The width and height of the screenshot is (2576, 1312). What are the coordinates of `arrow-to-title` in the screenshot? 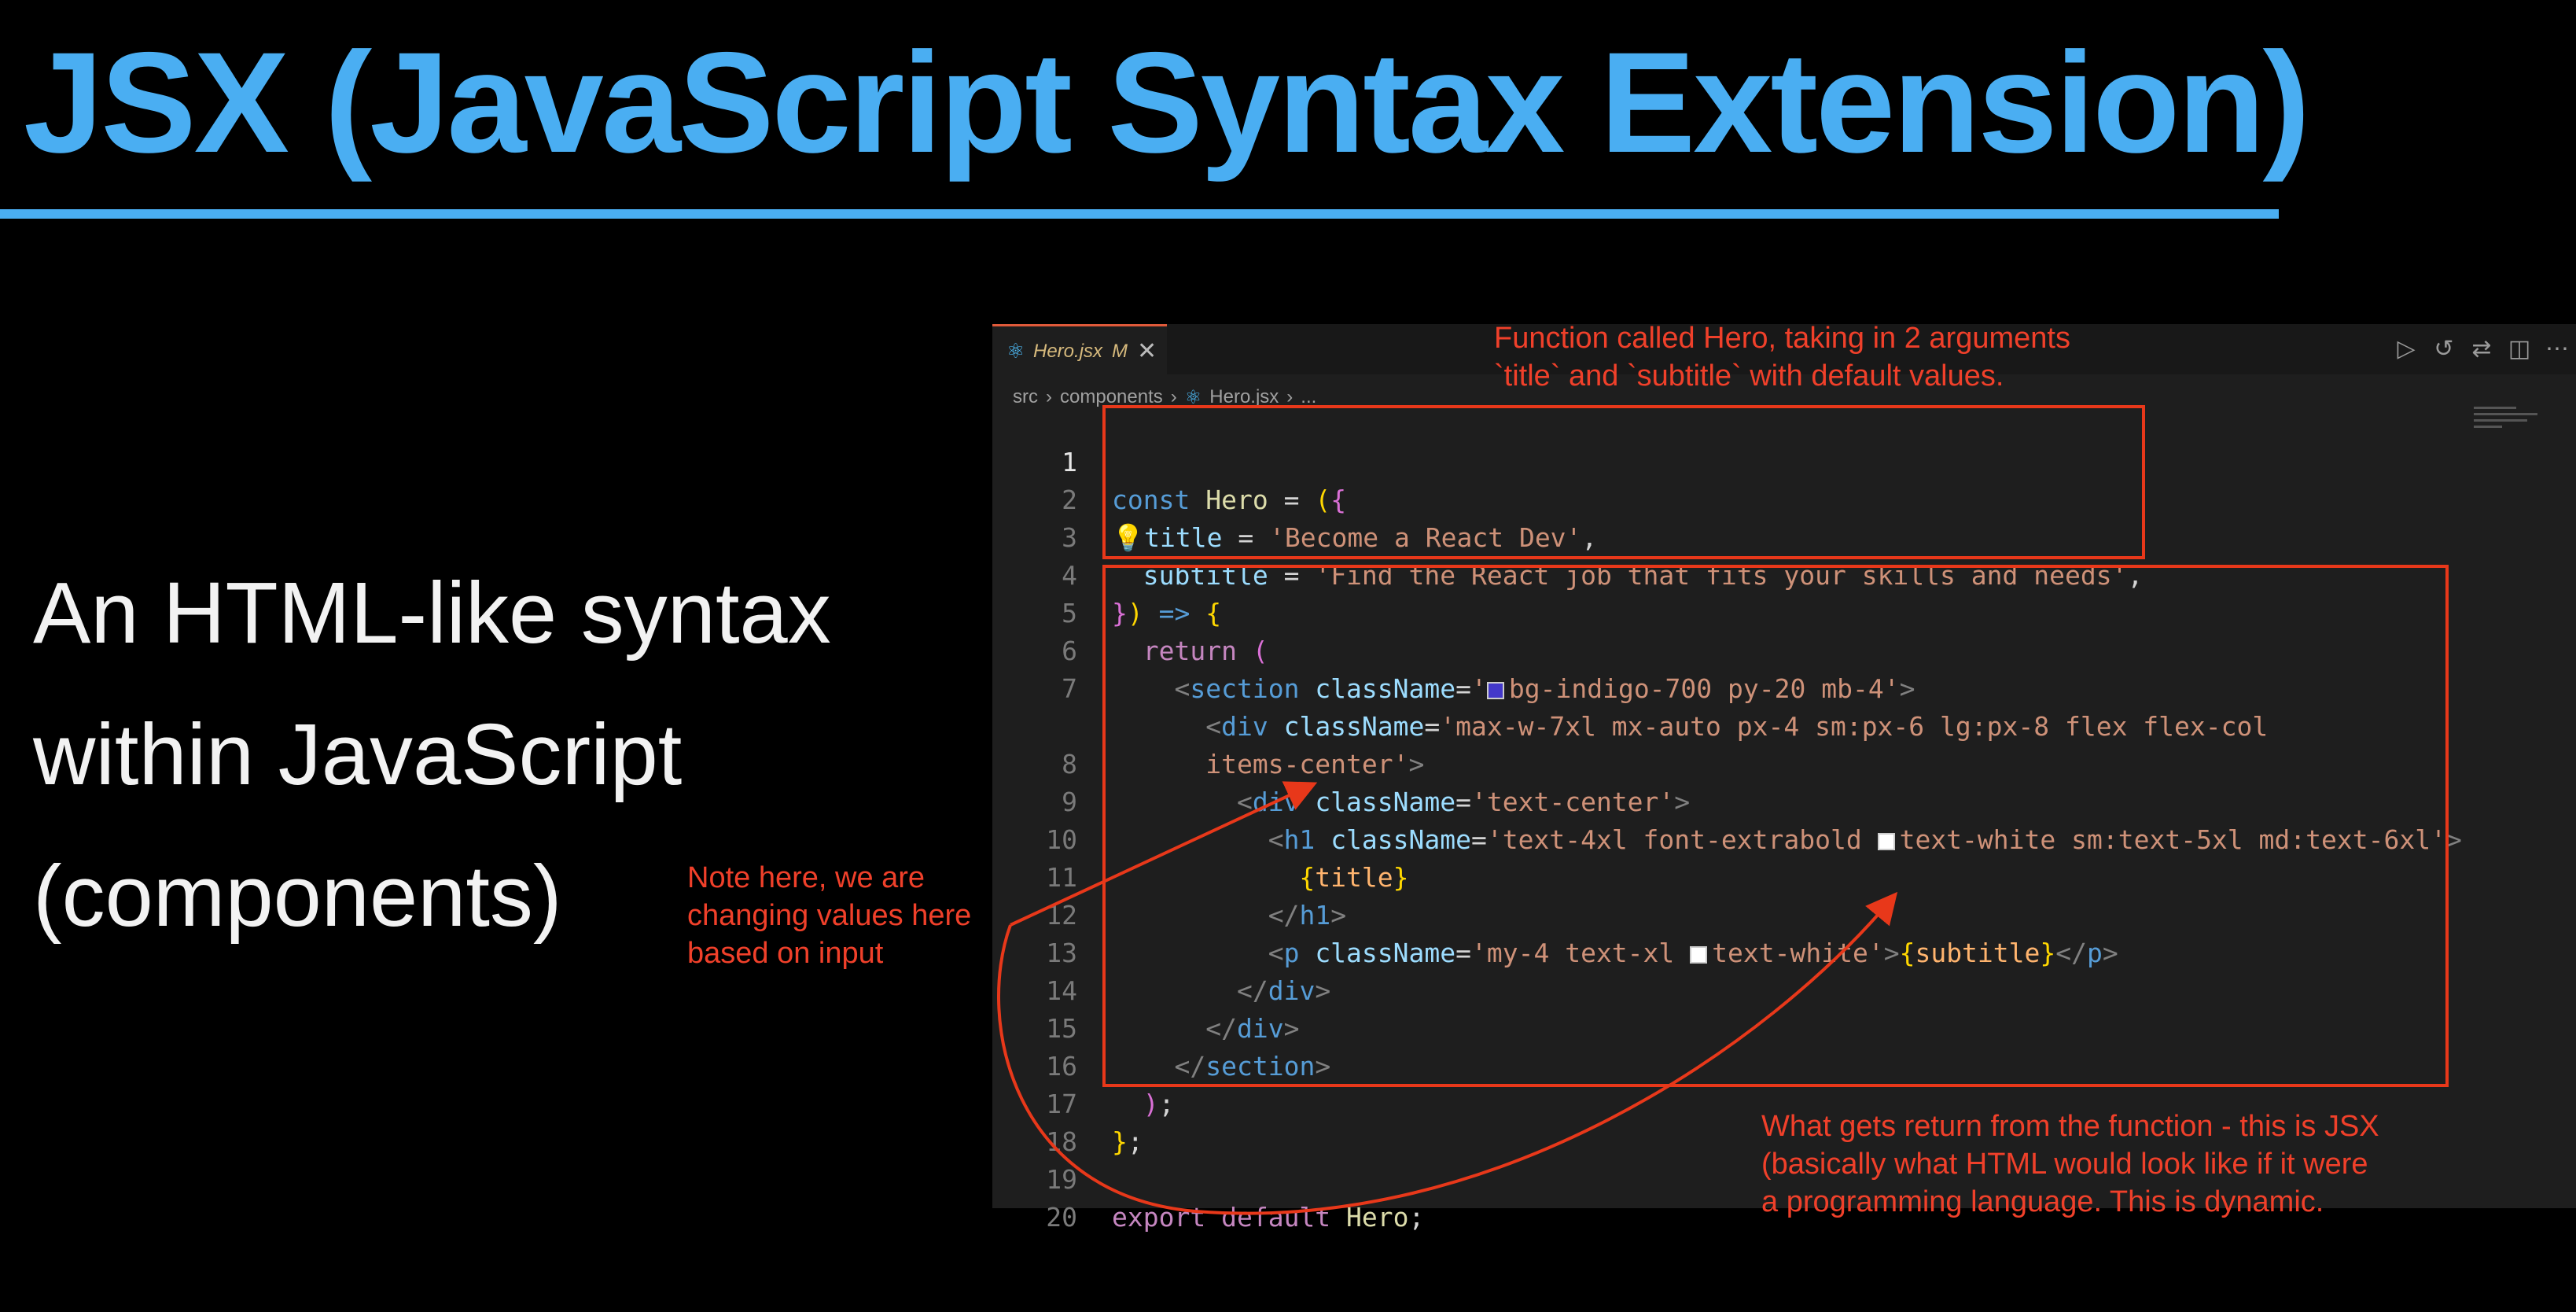 It's located at (1164, 854).